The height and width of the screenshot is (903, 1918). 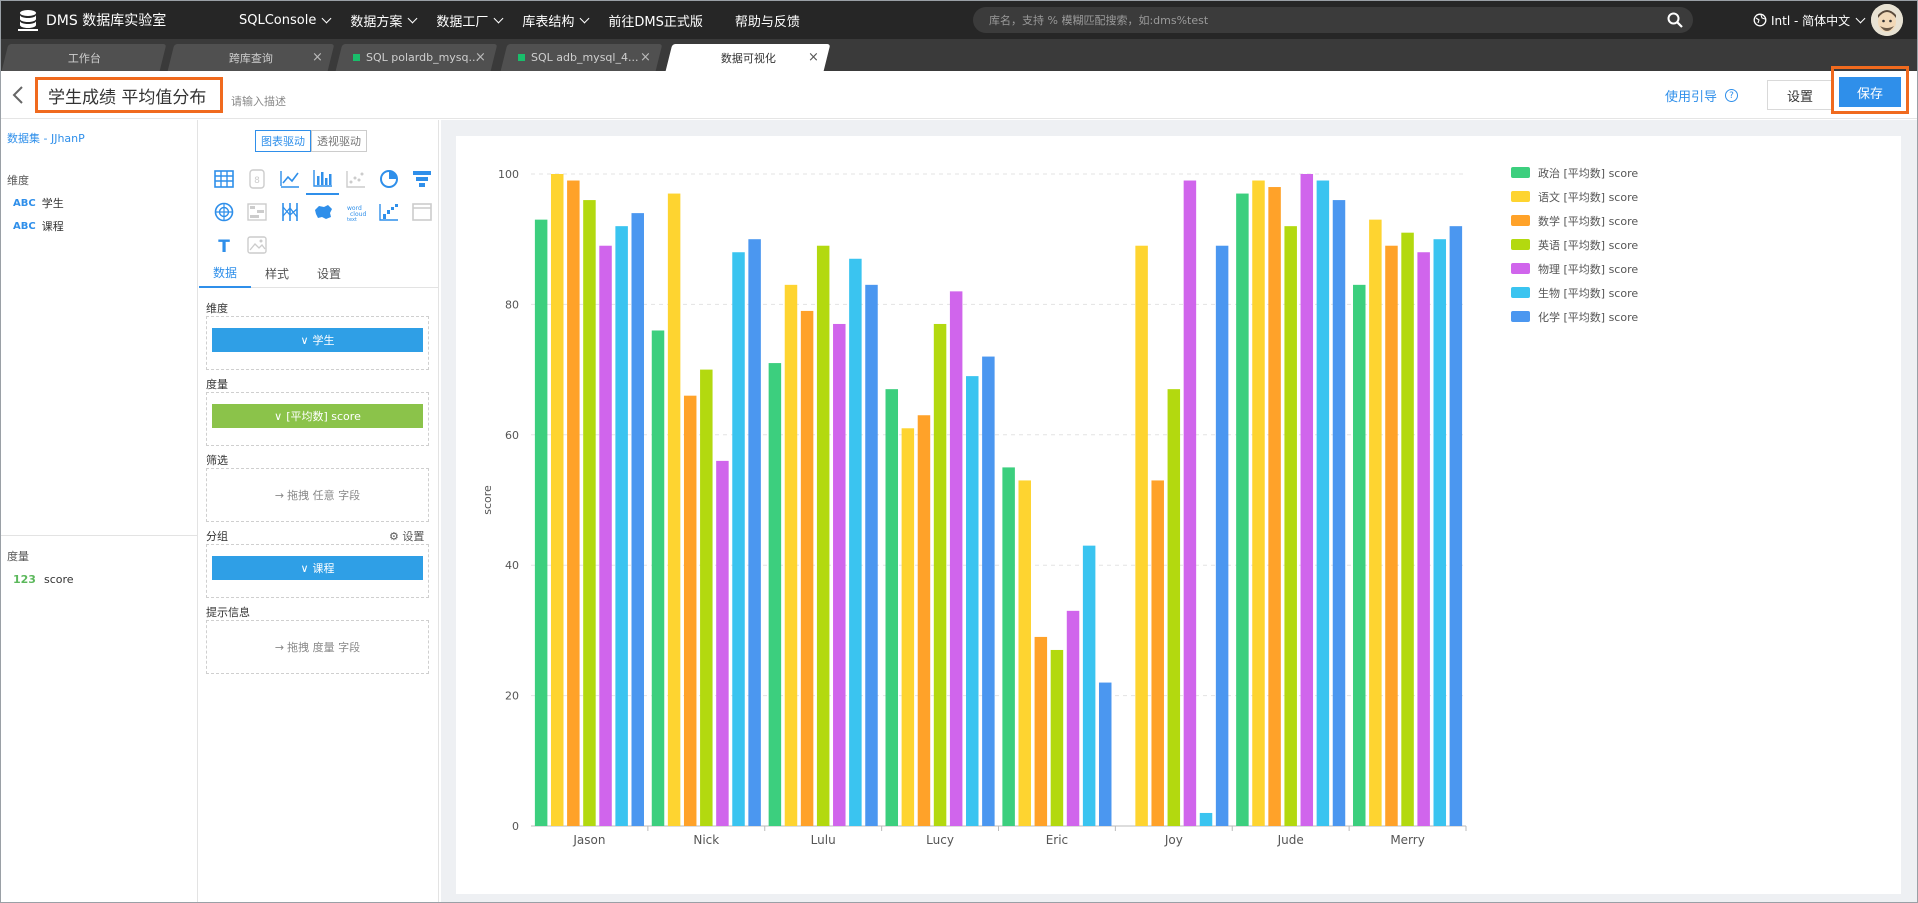 I want to click on text-icon: T, so click(x=223, y=244).